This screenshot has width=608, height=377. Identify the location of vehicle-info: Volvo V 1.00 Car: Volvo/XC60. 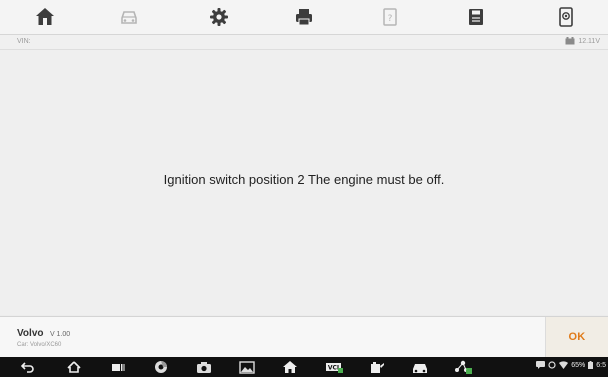
(43, 335).